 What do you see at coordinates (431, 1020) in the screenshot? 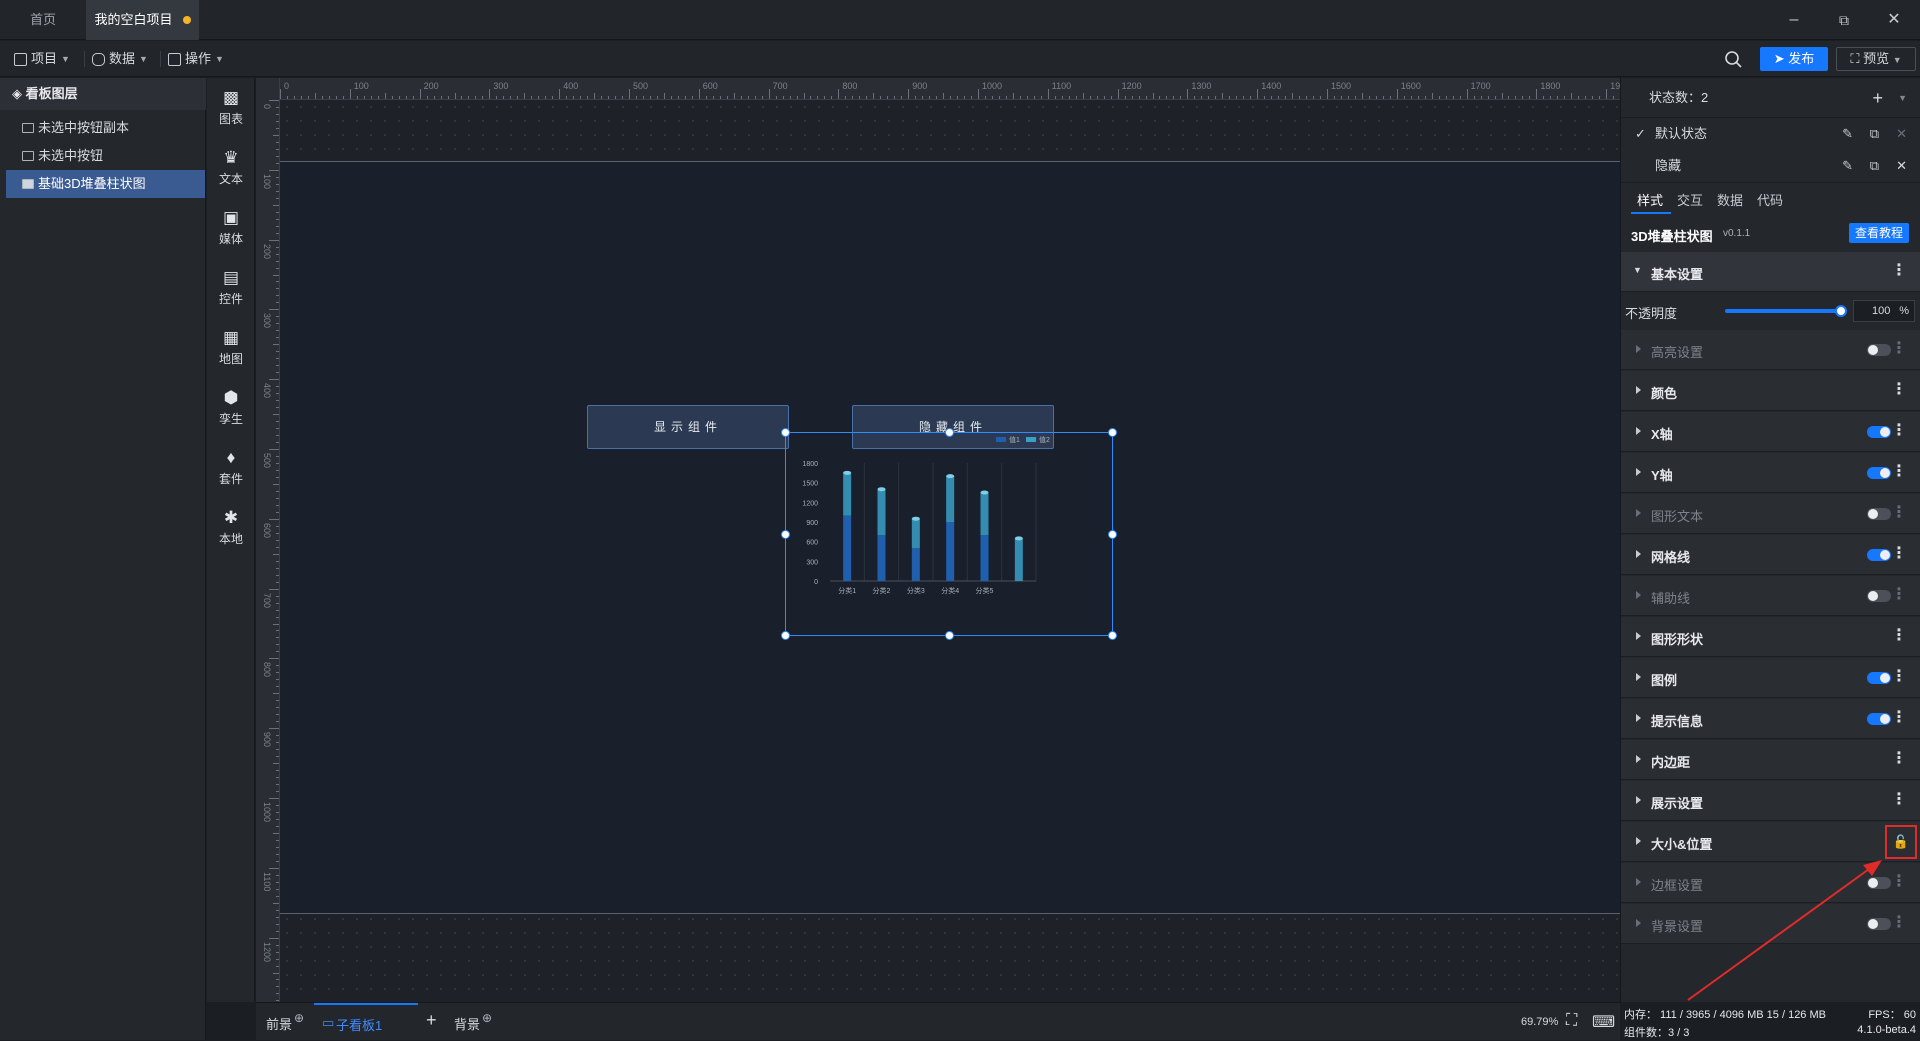
I see `add-board-icon: +` at bounding box center [431, 1020].